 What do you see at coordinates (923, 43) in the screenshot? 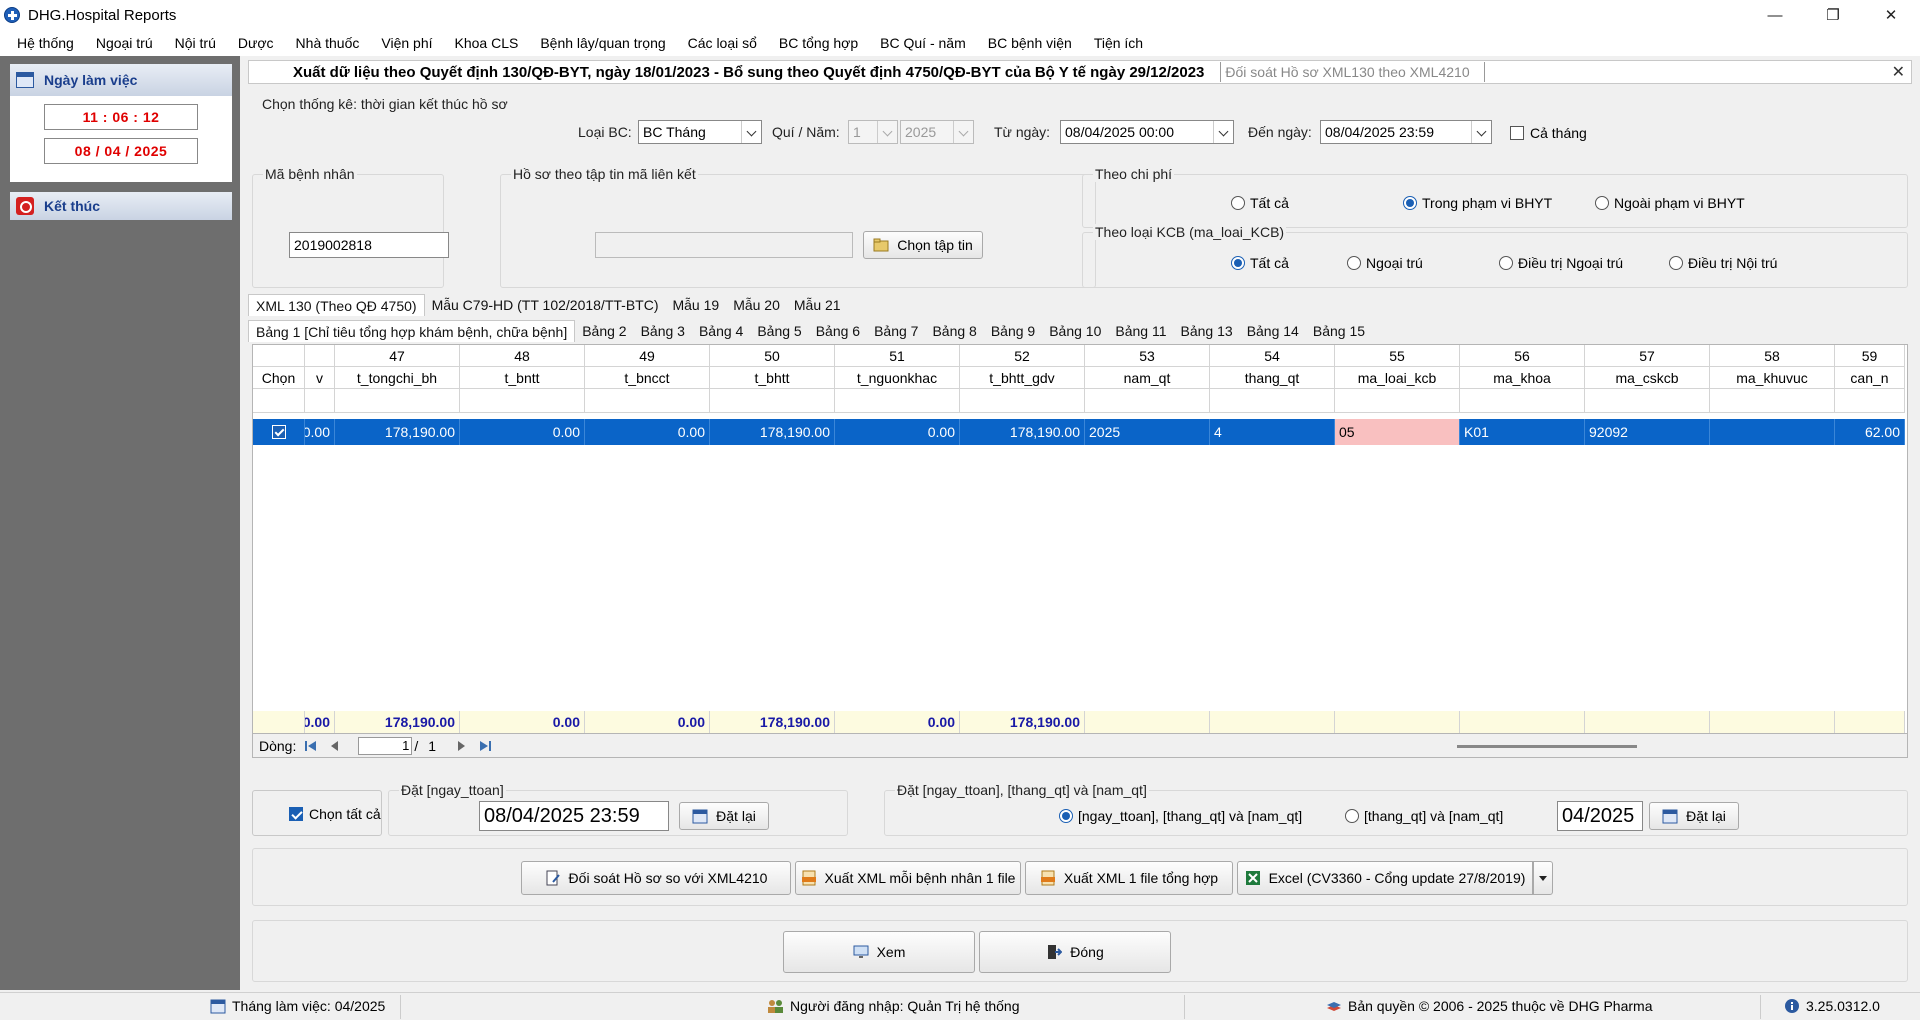
I see `menu-bc-qui-nam: BC Quí - năm` at bounding box center [923, 43].